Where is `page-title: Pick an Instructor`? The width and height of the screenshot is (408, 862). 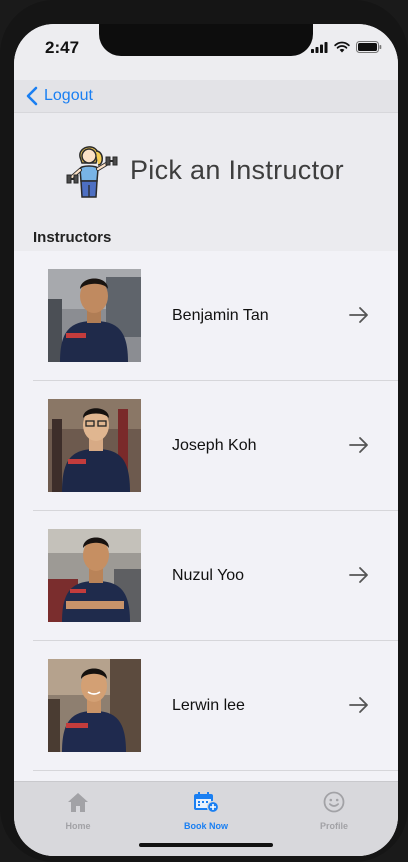
page-title: Pick an Instructor is located at coordinates (237, 169).